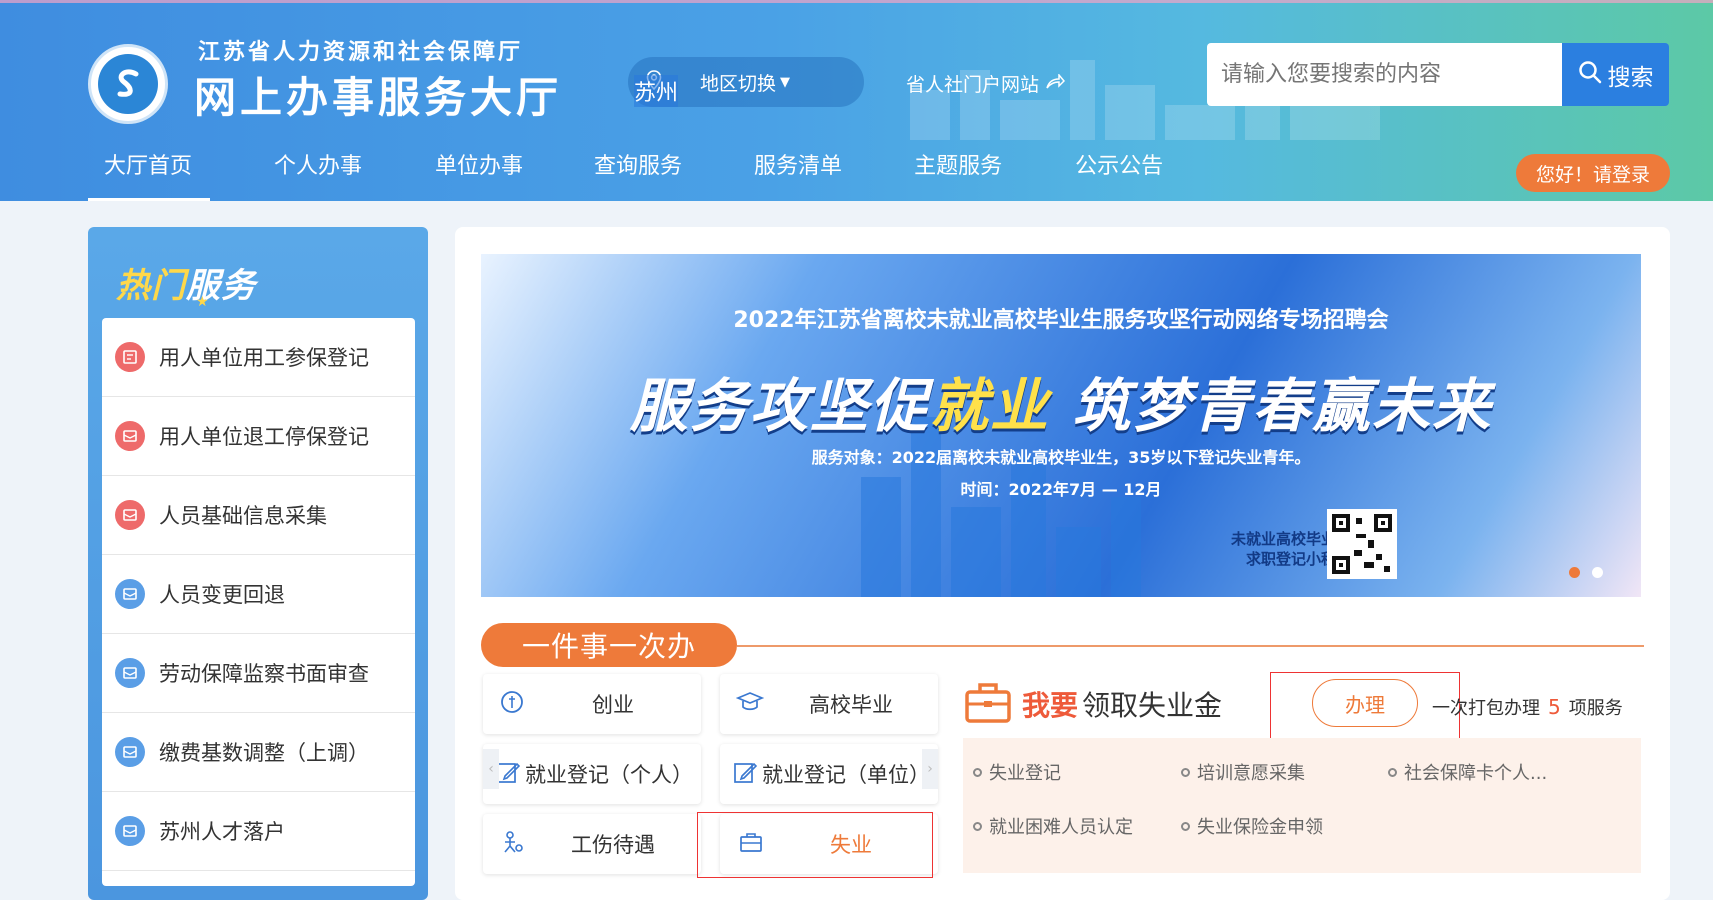 The image size is (1713, 900). What do you see at coordinates (264, 674) in the screenshot?
I see `hot-service-label: 劳动保障监察书面审查` at bounding box center [264, 674].